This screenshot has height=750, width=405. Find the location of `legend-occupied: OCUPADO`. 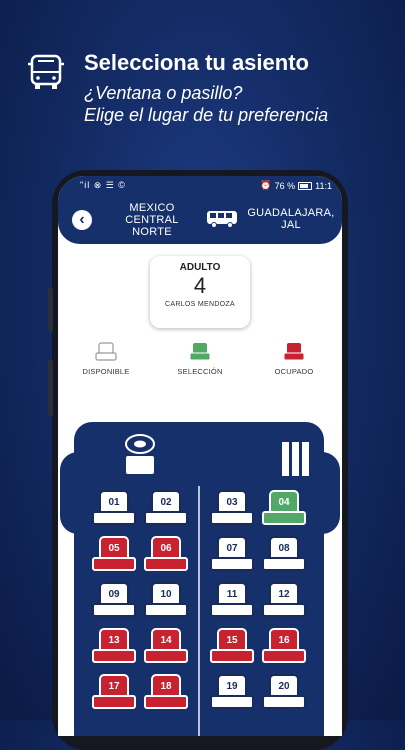

legend-occupied: OCUPADO is located at coordinates (294, 359).